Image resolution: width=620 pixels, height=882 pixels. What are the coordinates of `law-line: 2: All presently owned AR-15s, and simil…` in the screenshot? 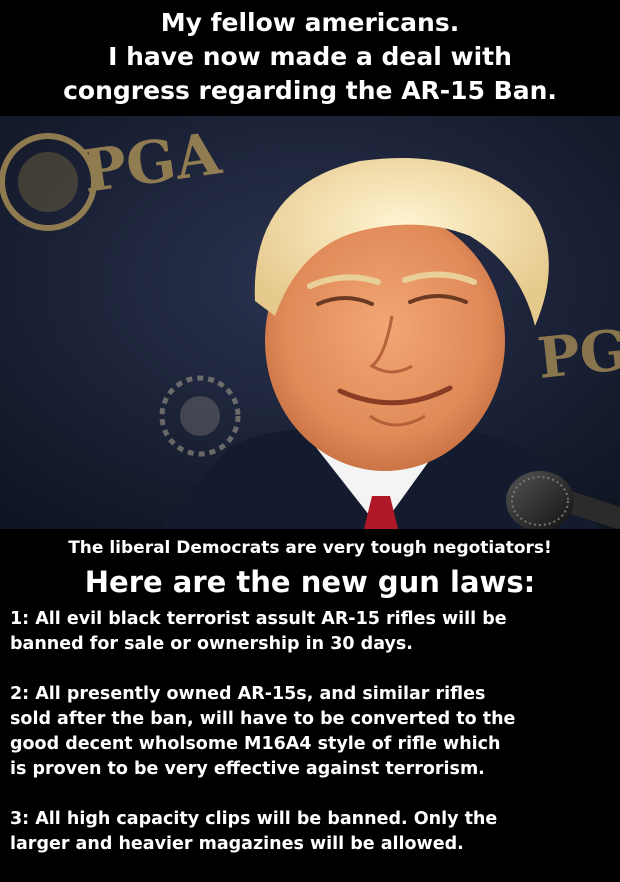 It's located at (248, 694).